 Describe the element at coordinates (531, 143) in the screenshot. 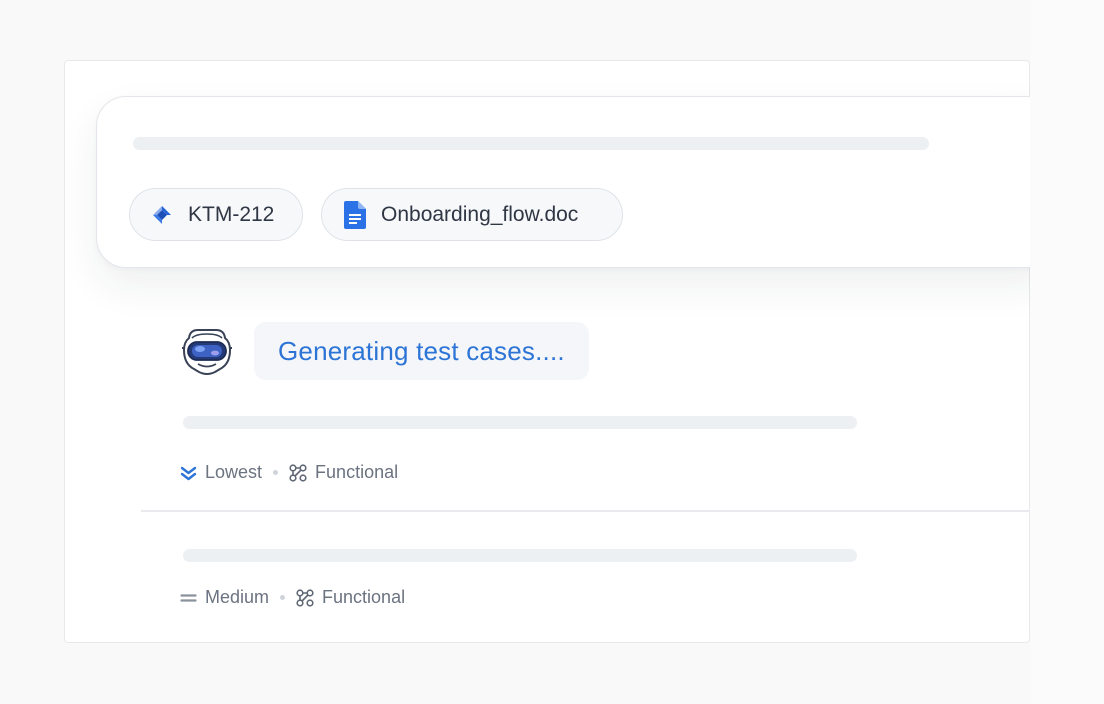

I see `prompt-skeleton-line` at that location.